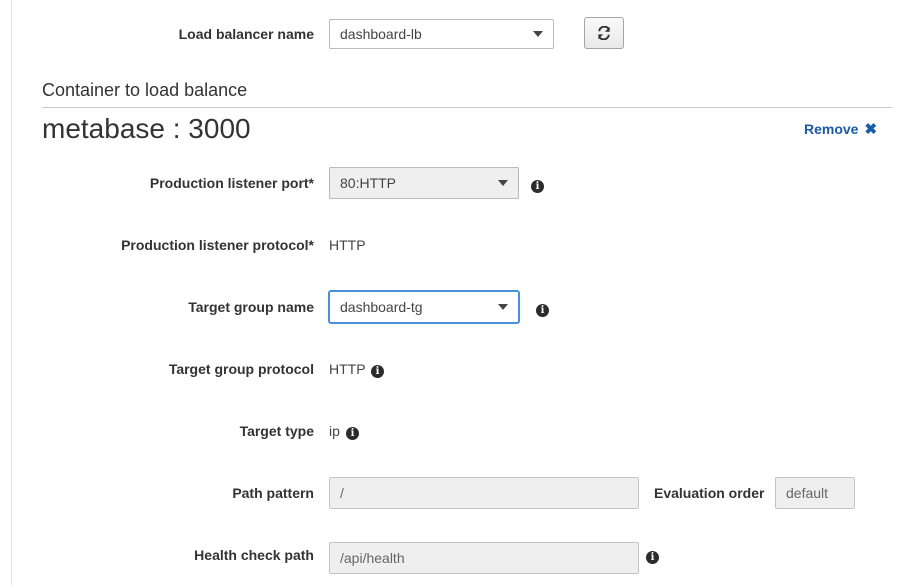 The width and height of the screenshot is (909, 585). What do you see at coordinates (347, 369) in the screenshot?
I see `target-group-protocol-value: HTTP` at bounding box center [347, 369].